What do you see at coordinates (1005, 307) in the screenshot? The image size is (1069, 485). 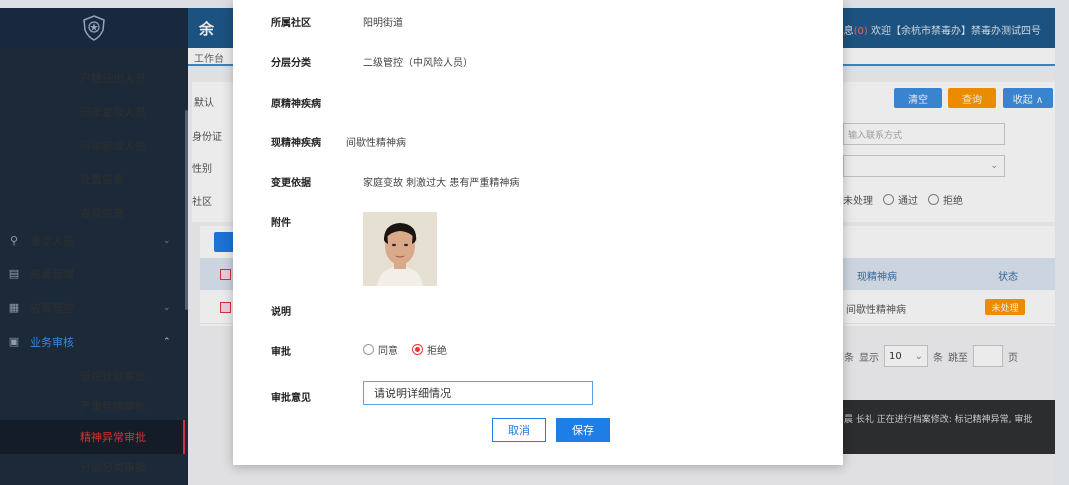 I see `status-badge: 未处理` at bounding box center [1005, 307].